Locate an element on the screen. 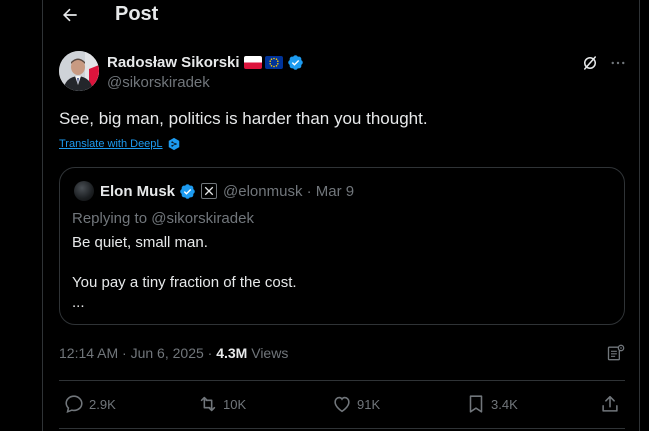 The height and width of the screenshot is (431, 649). avatar-image is located at coordinates (79, 71).